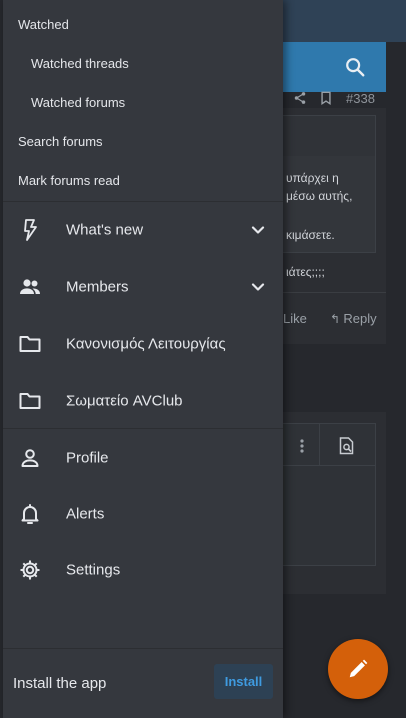 Image resolution: width=406 pixels, height=718 pixels. What do you see at coordinates (310, 235) in the screenshot?
I see `post-text-line: κιμάσετε.` at bounding box center [310, 235].